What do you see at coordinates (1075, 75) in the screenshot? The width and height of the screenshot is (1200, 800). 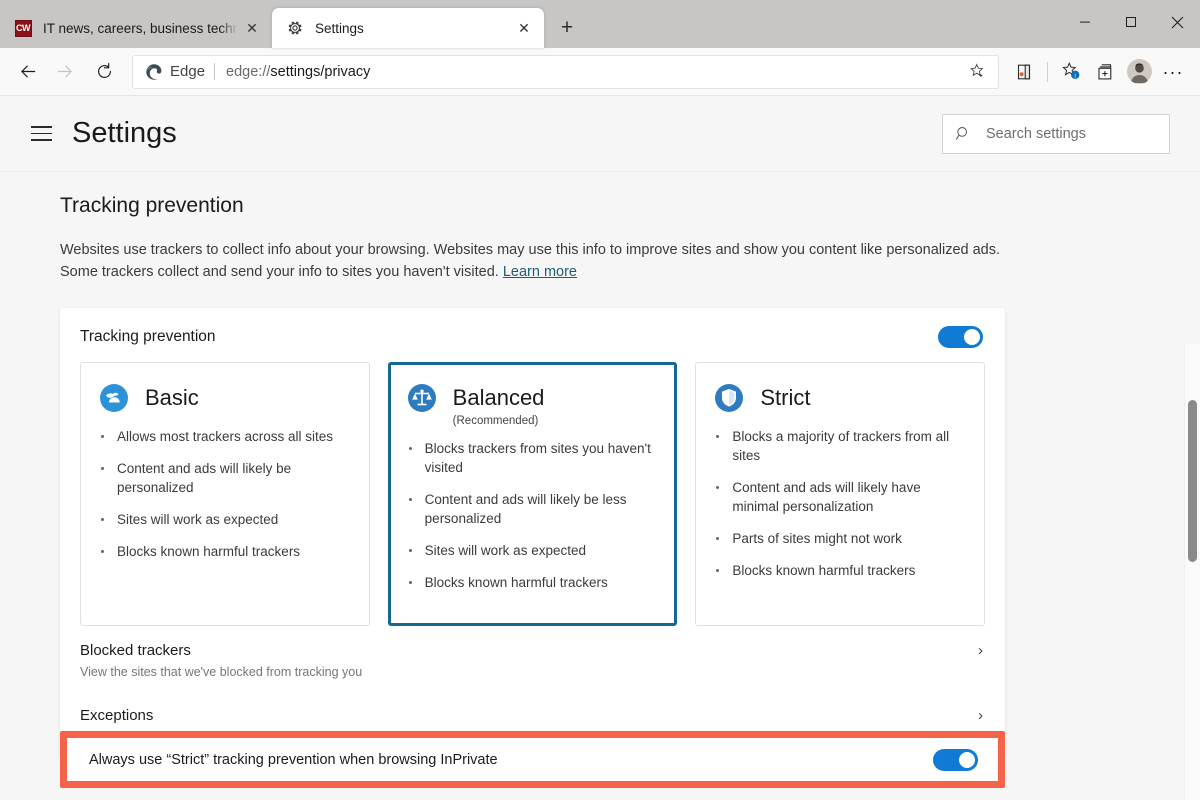 I see `svg-text: i` at bounding box center [1075, 75].